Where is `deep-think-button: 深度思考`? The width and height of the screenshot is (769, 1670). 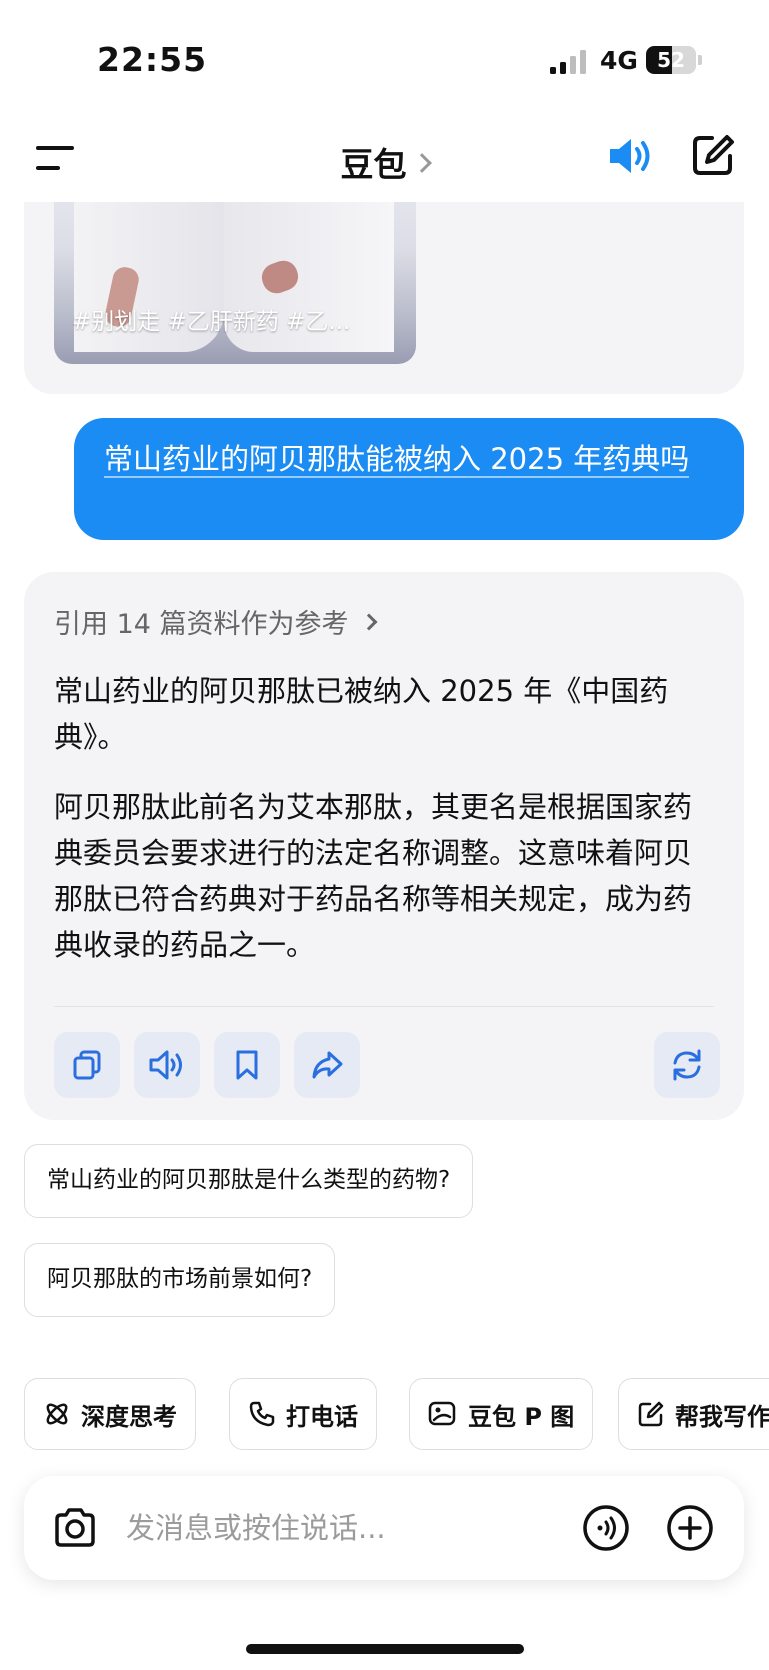
deep-think-button: 深度思考 is located at coordinates (110, 1414).